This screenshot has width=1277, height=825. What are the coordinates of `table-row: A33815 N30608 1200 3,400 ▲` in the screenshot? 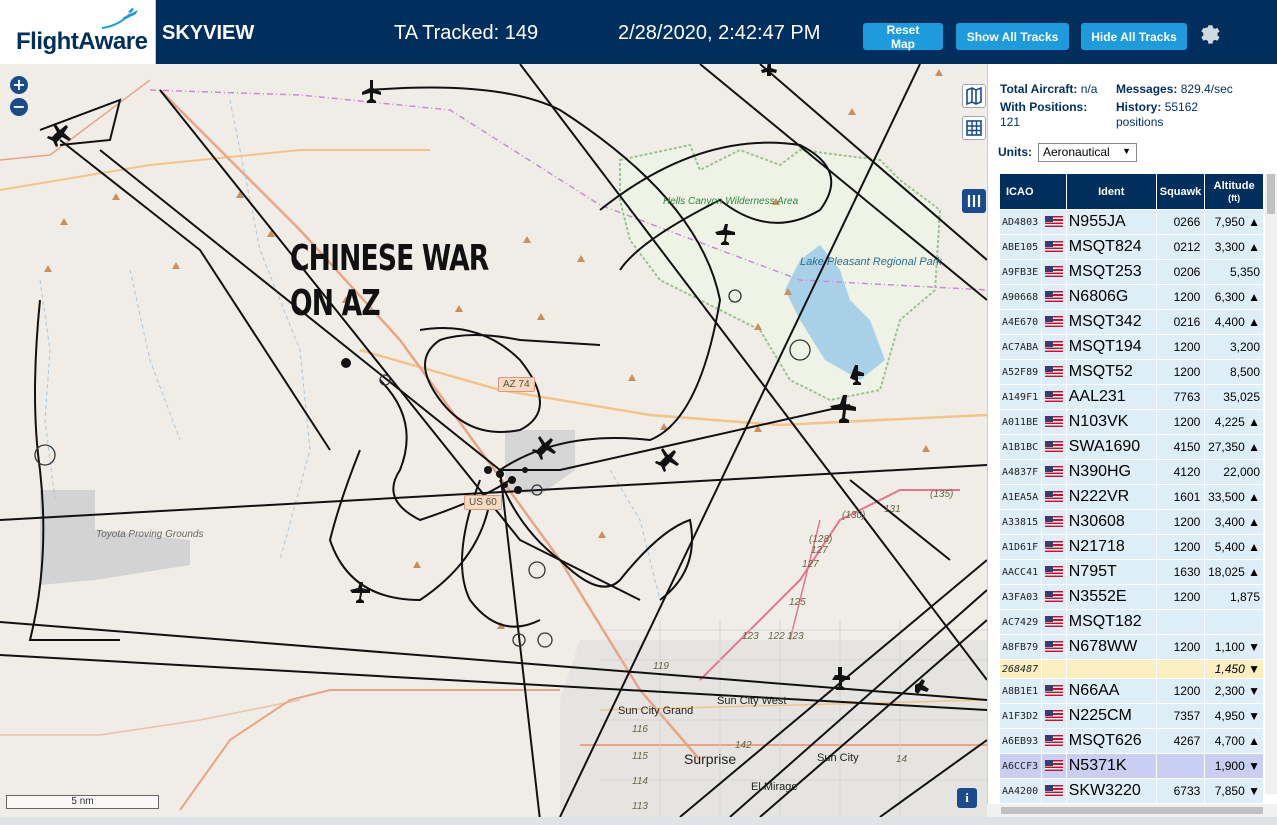 It's located at (1131, 522).